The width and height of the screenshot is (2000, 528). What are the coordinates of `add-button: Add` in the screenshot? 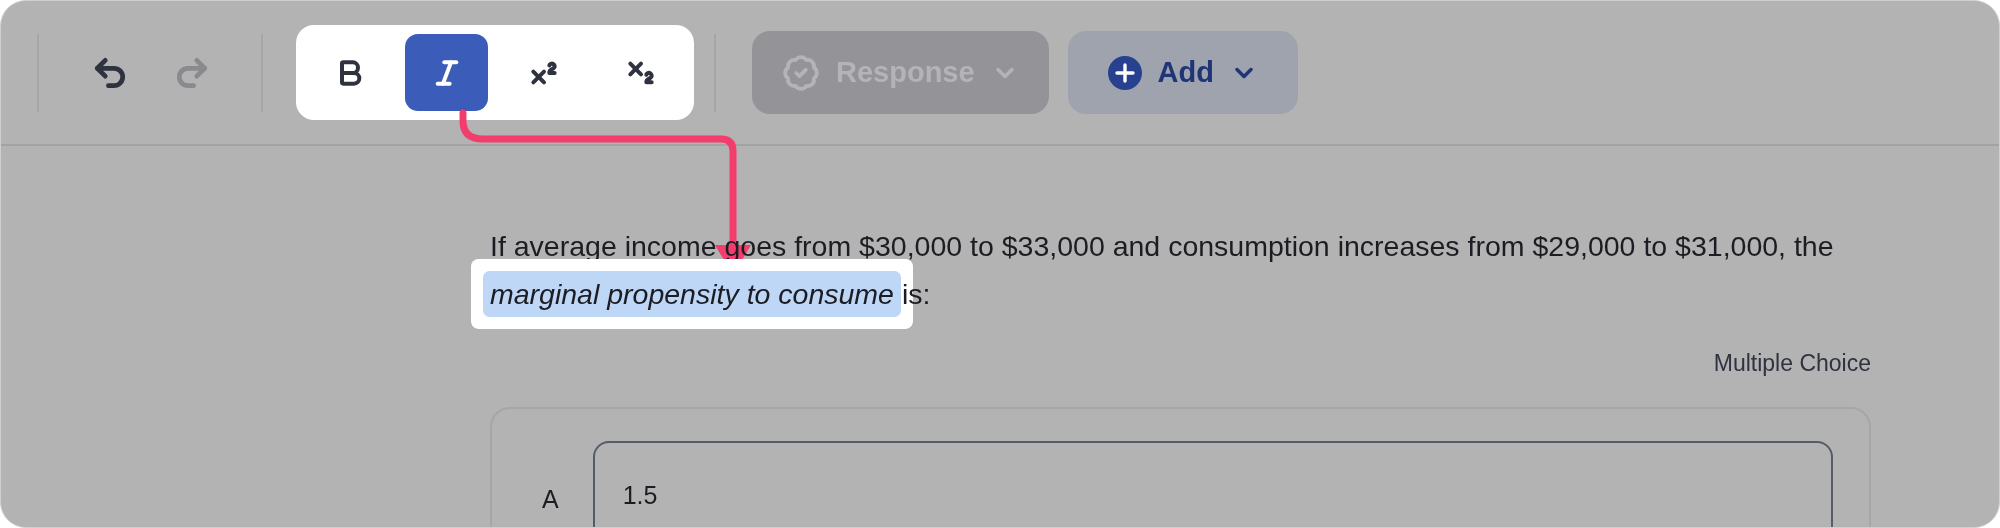 It's located at (1182, 72).